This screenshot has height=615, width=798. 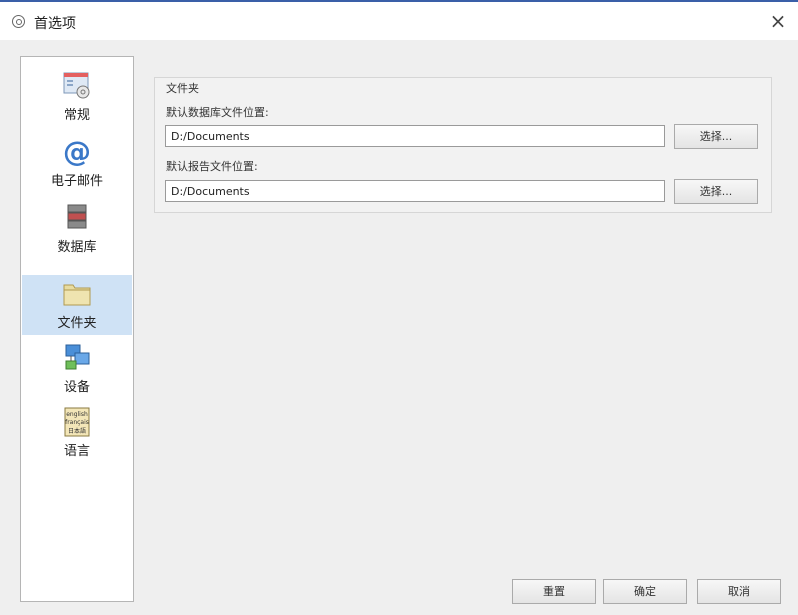 What do you see at coordinates (76, 451) in the screenshot?
I see `sidebar-item-label: 语言` at bounding box center [76, 451].